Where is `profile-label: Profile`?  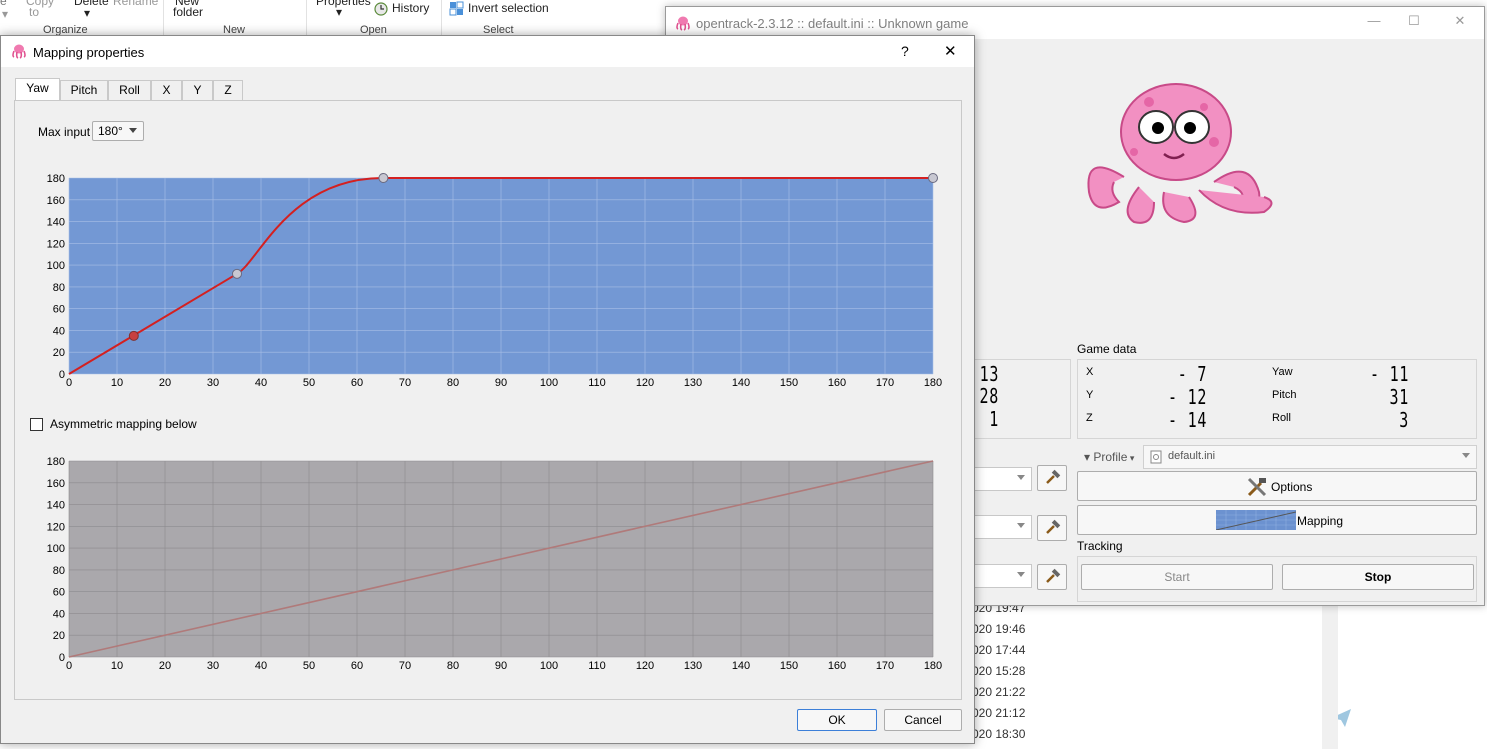
profile-label: Profile is located at coordinates (1110, 457).